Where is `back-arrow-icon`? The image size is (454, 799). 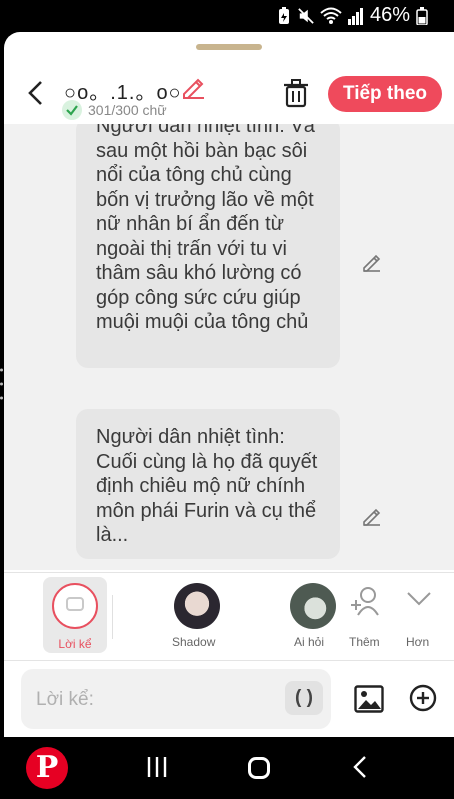
back-arrow-icon is located at coordinates (36, 93).